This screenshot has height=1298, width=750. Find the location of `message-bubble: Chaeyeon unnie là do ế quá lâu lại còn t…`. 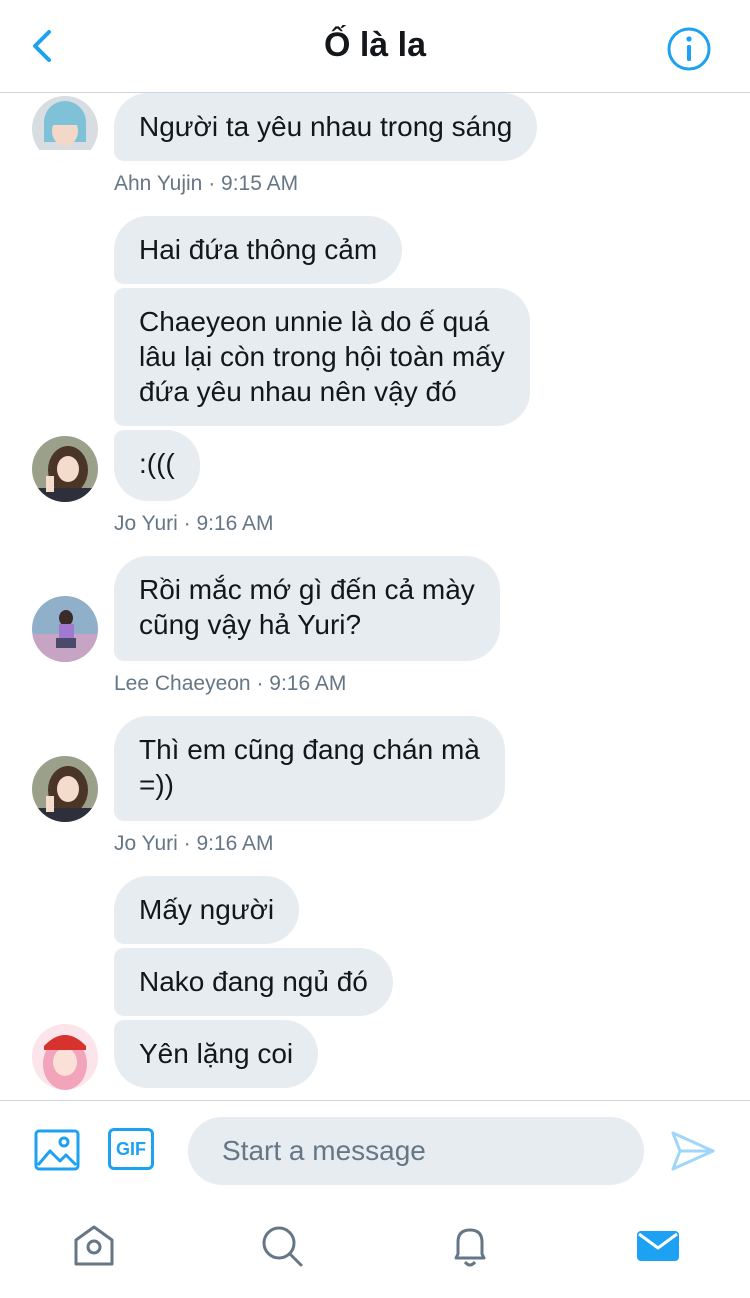

message-bubble: Chaeyeon unnie là do ế quá lâu lại còn t… is located at coordinates (322, 357).